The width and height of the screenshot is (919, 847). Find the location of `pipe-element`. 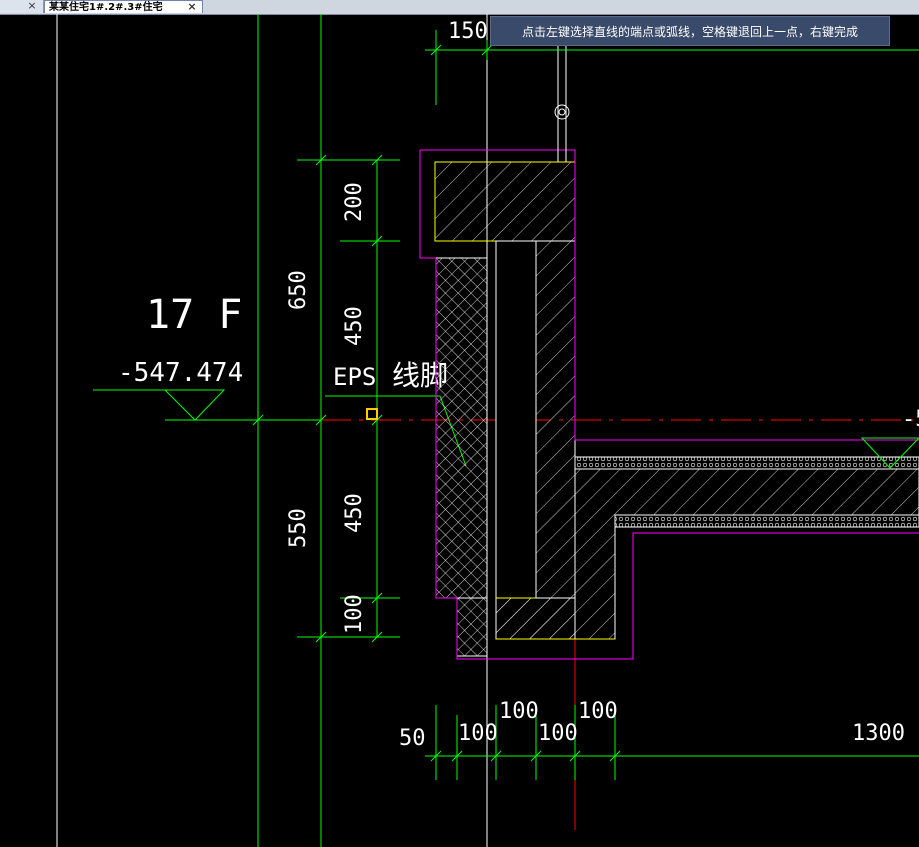

pipe-element is located at coordinates (562, 101).